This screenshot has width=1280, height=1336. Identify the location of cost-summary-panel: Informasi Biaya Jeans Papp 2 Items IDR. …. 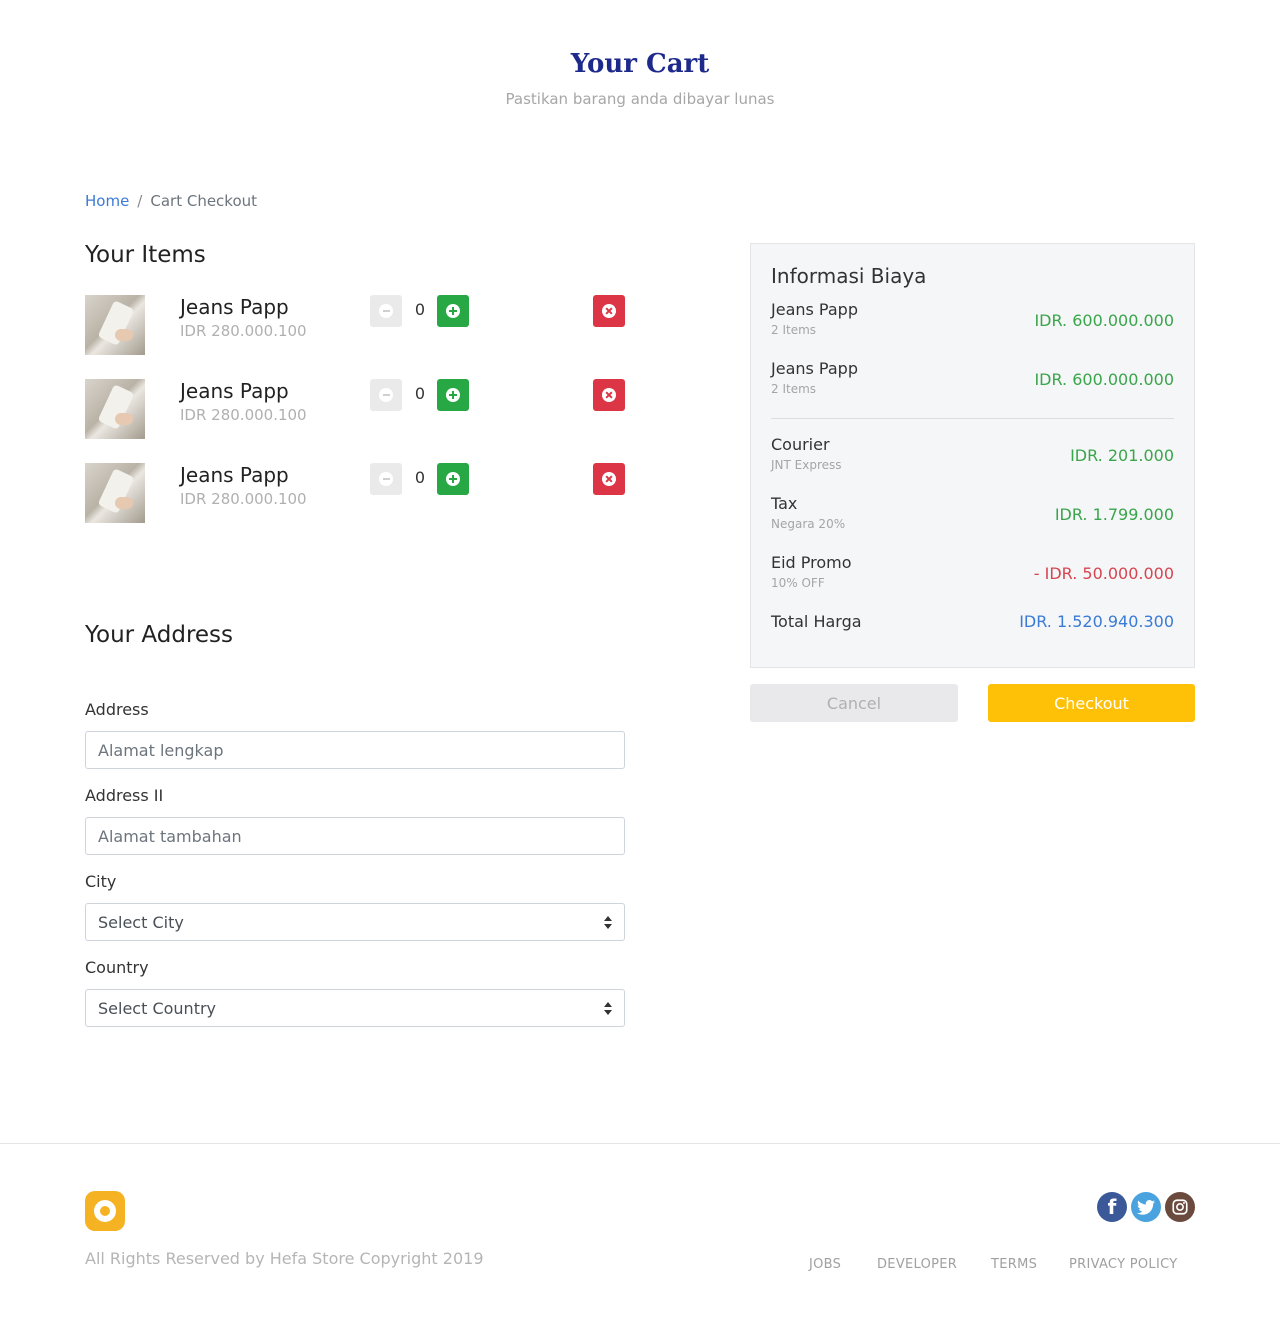
(972, 455).